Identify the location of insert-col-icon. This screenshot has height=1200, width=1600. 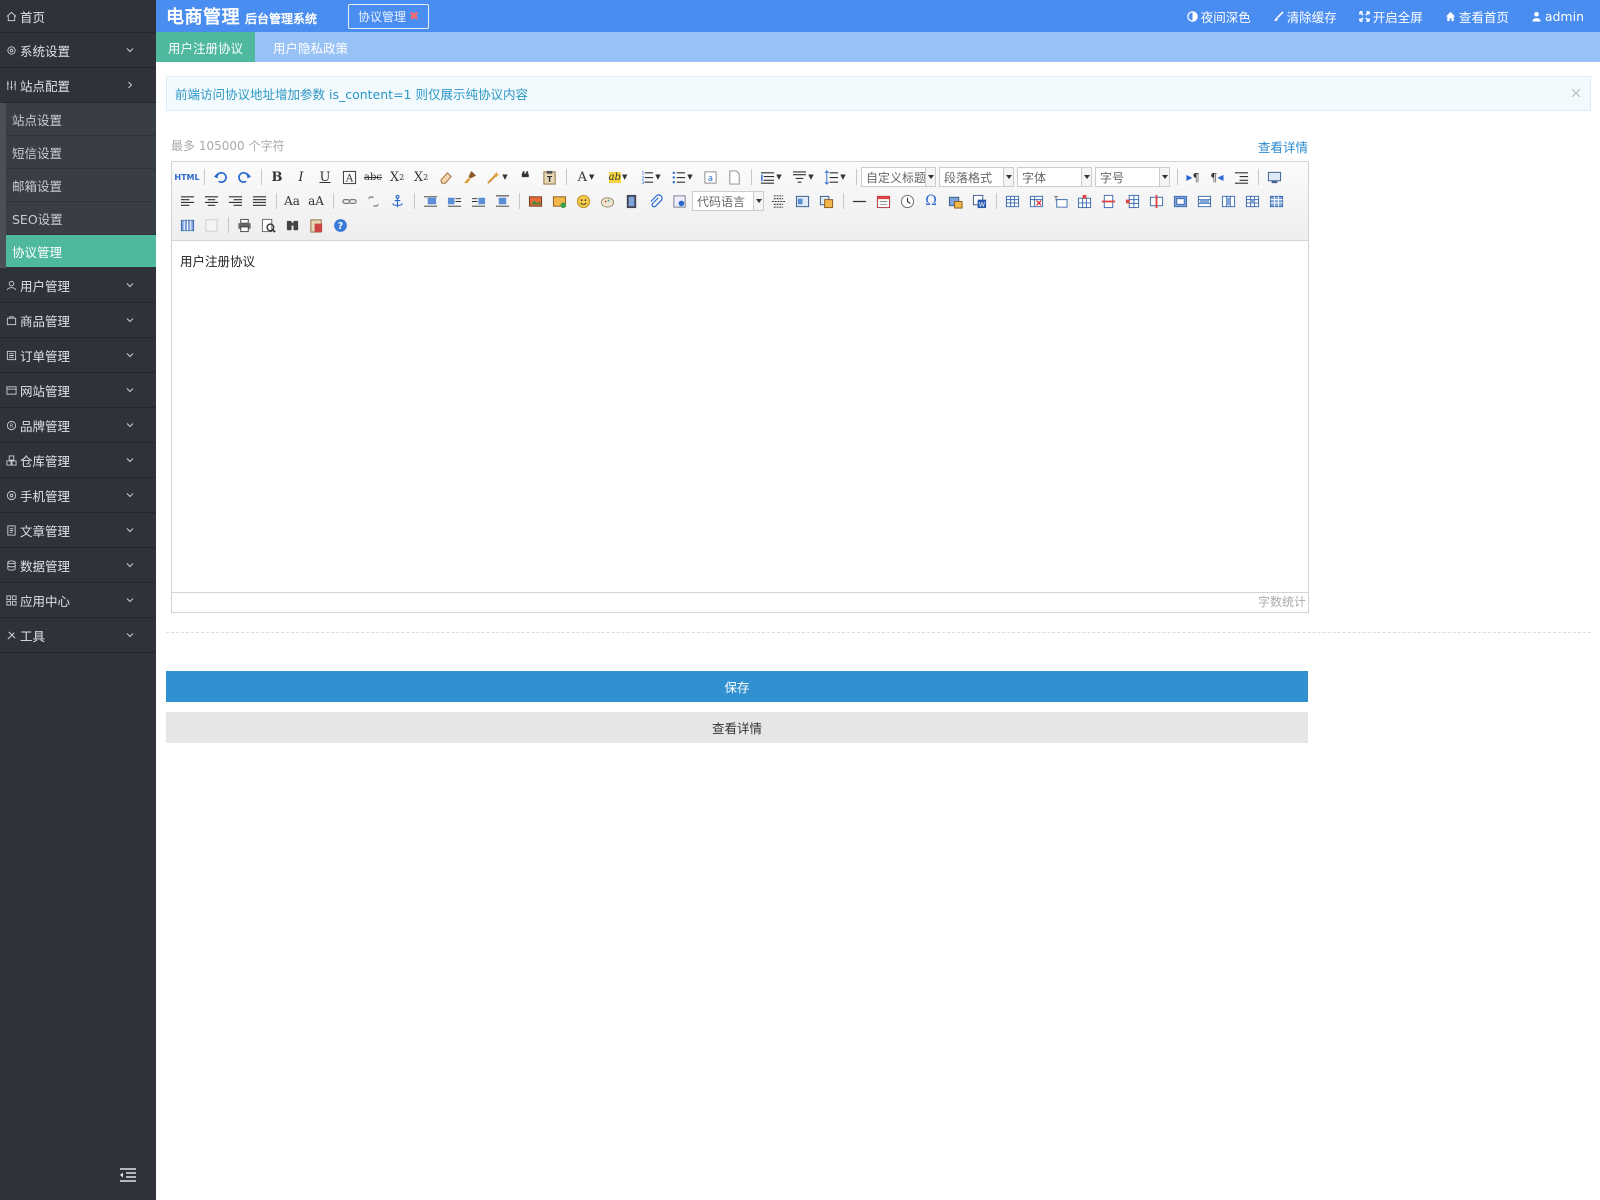
(1132, 201).